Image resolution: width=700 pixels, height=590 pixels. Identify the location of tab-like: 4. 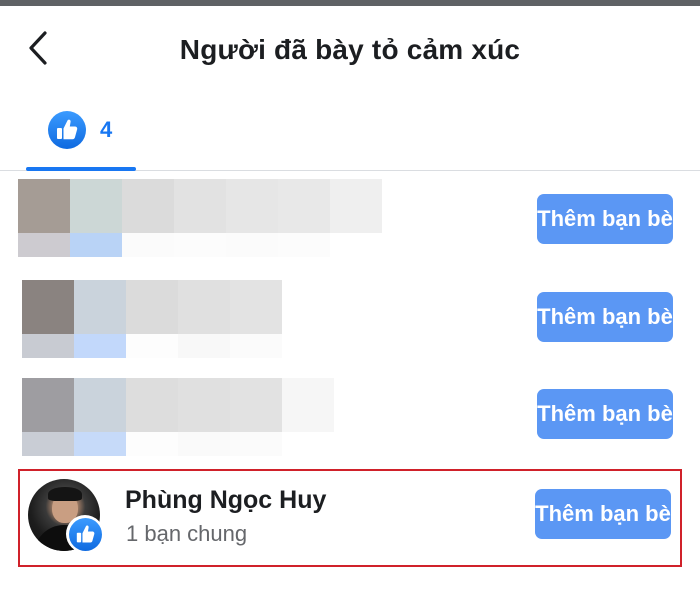
(81, 130).